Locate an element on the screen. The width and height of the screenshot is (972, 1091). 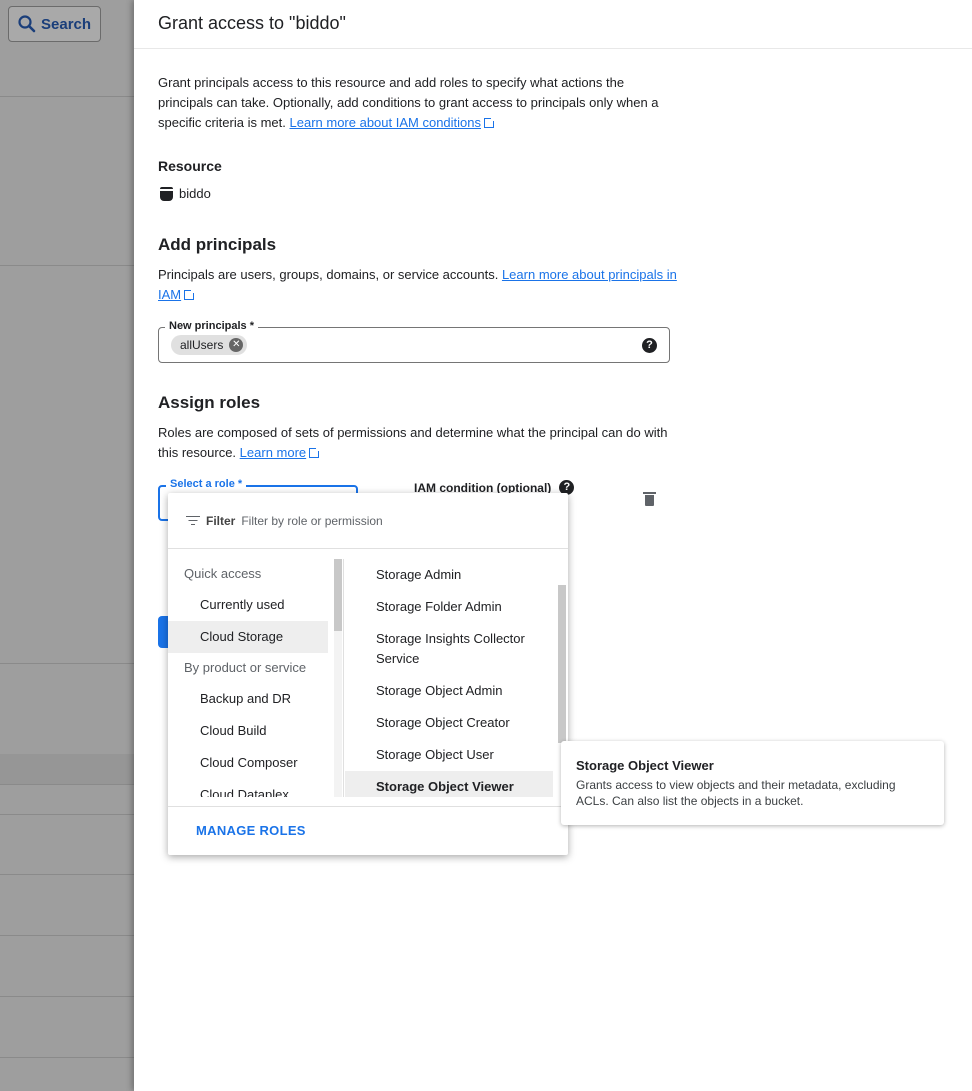
panel-title: Grant access to "biddo" is located at coordinates (252, 23).